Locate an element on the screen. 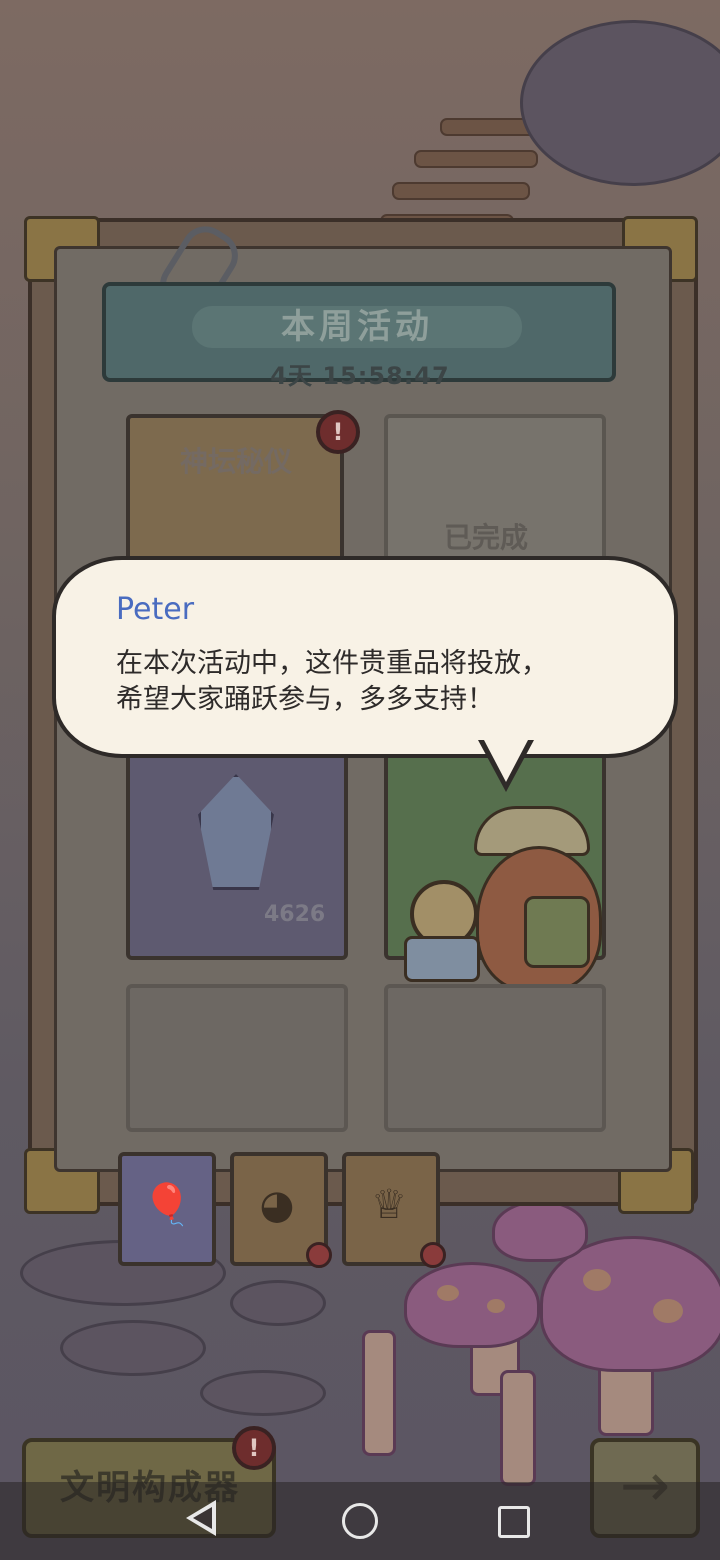 The width and height of the screenshot is (720, 1560). card-label: 神坛秘仪 is located at coordinates (236, 461).